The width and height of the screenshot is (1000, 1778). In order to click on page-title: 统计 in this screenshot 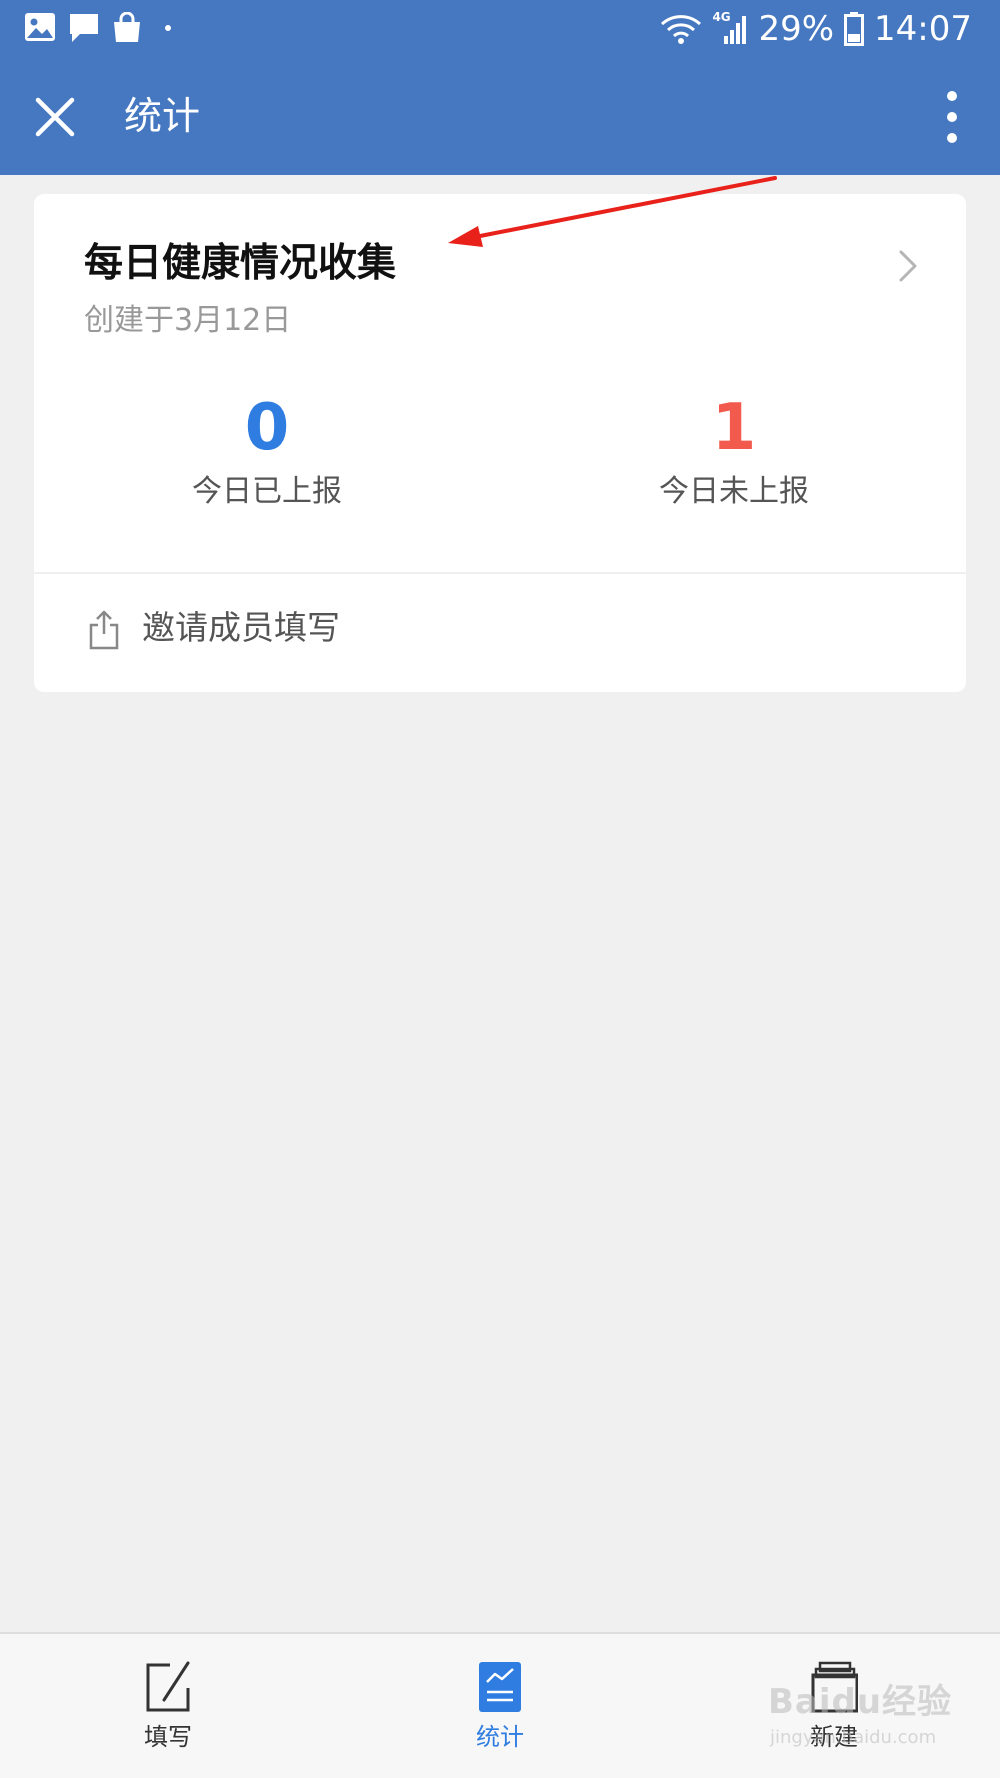, I will do `click(162, 116)`.